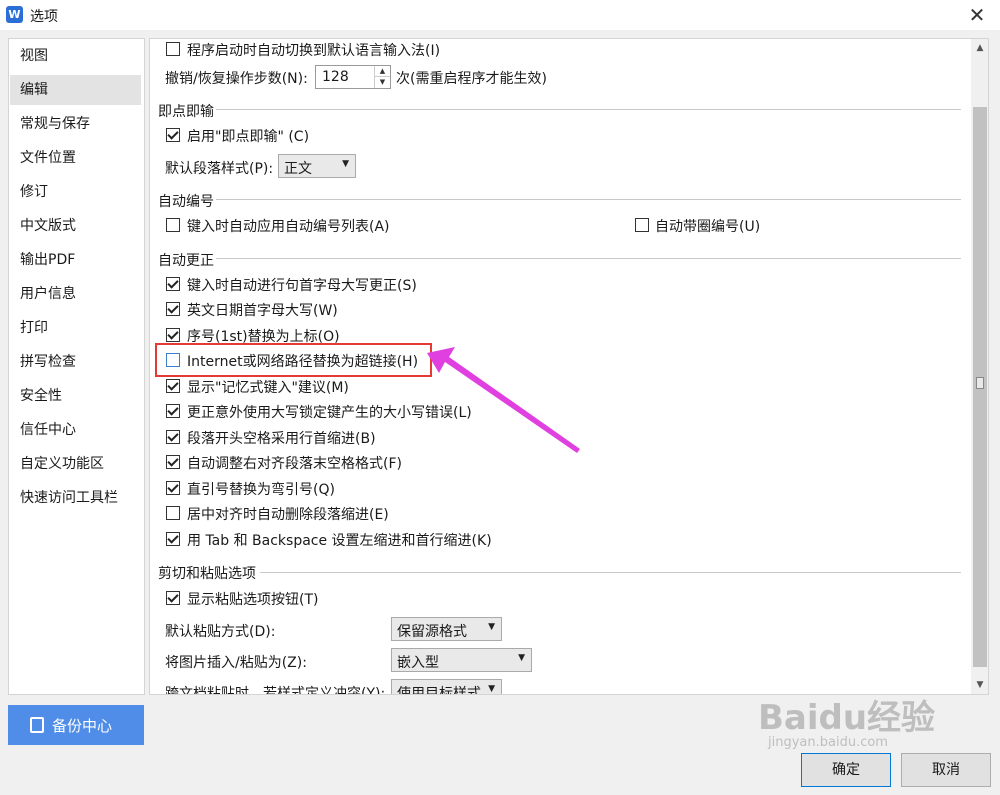  I want to click on backup-center-label: 备份中心, so click(82, 726).